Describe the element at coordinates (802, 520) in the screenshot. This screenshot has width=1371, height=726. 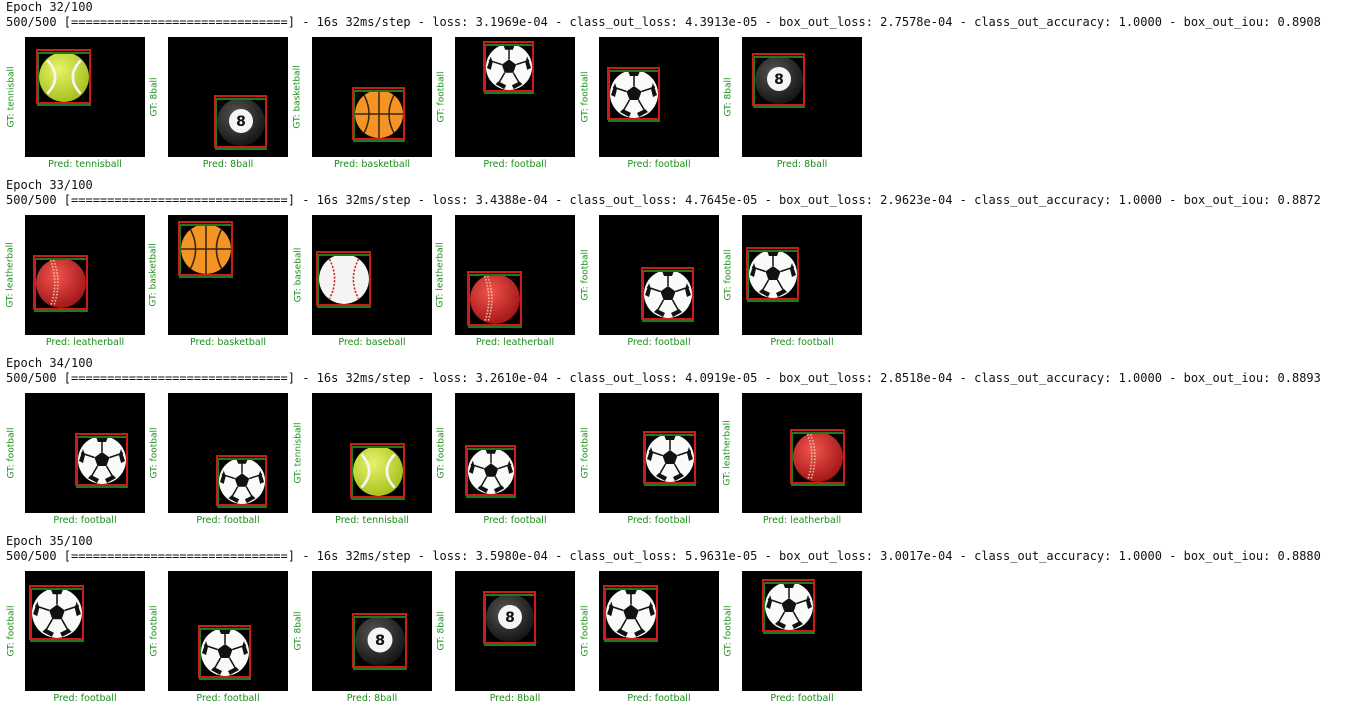
I see `prediction-label: Pred: leatherball` at that location.